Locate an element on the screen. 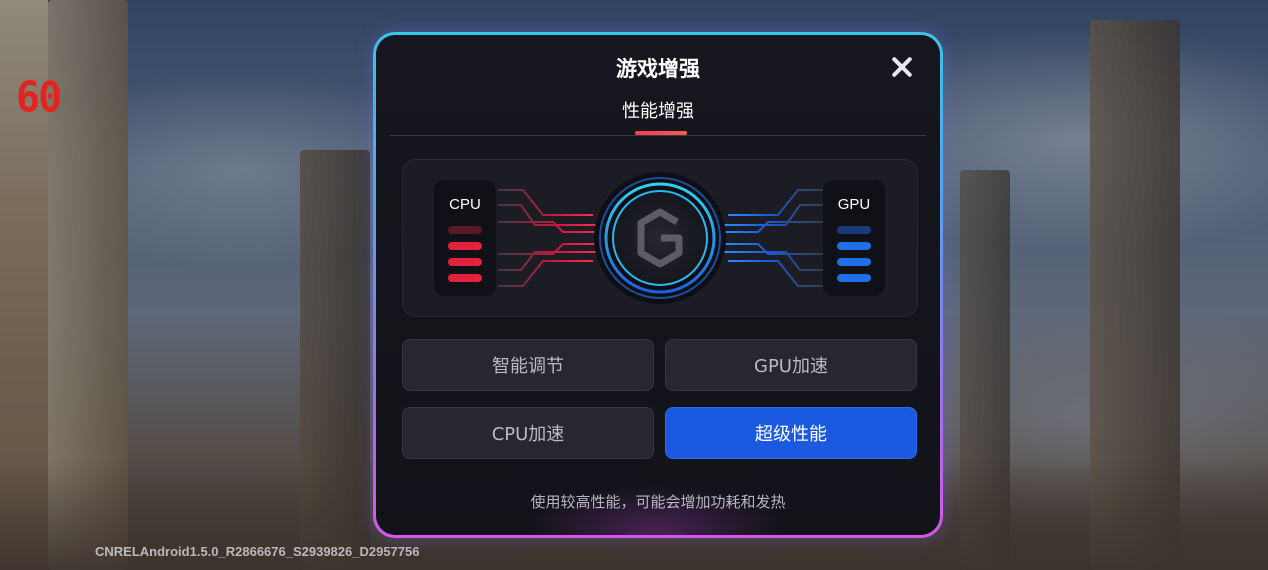 The width and height of the screenshot is (1268, 570). gpu-level-bars is located at coordinates (854, 258).